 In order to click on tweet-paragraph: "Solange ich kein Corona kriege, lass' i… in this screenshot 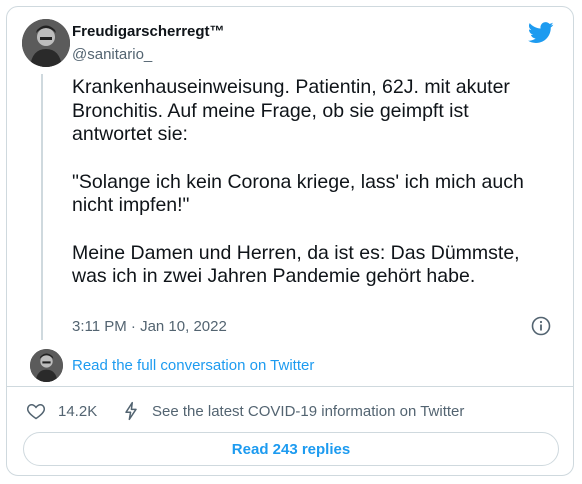, I will do `click(298, 193)`.